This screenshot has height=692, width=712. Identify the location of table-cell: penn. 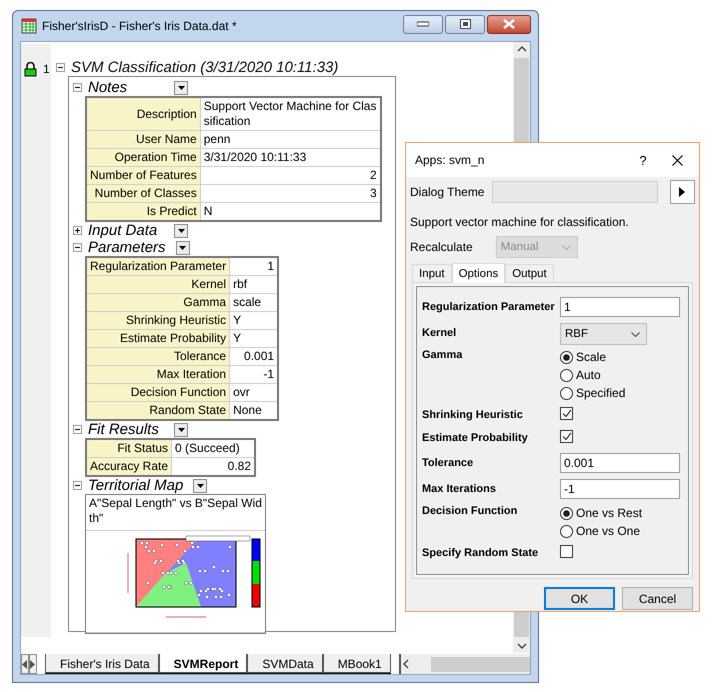
(290, 139).